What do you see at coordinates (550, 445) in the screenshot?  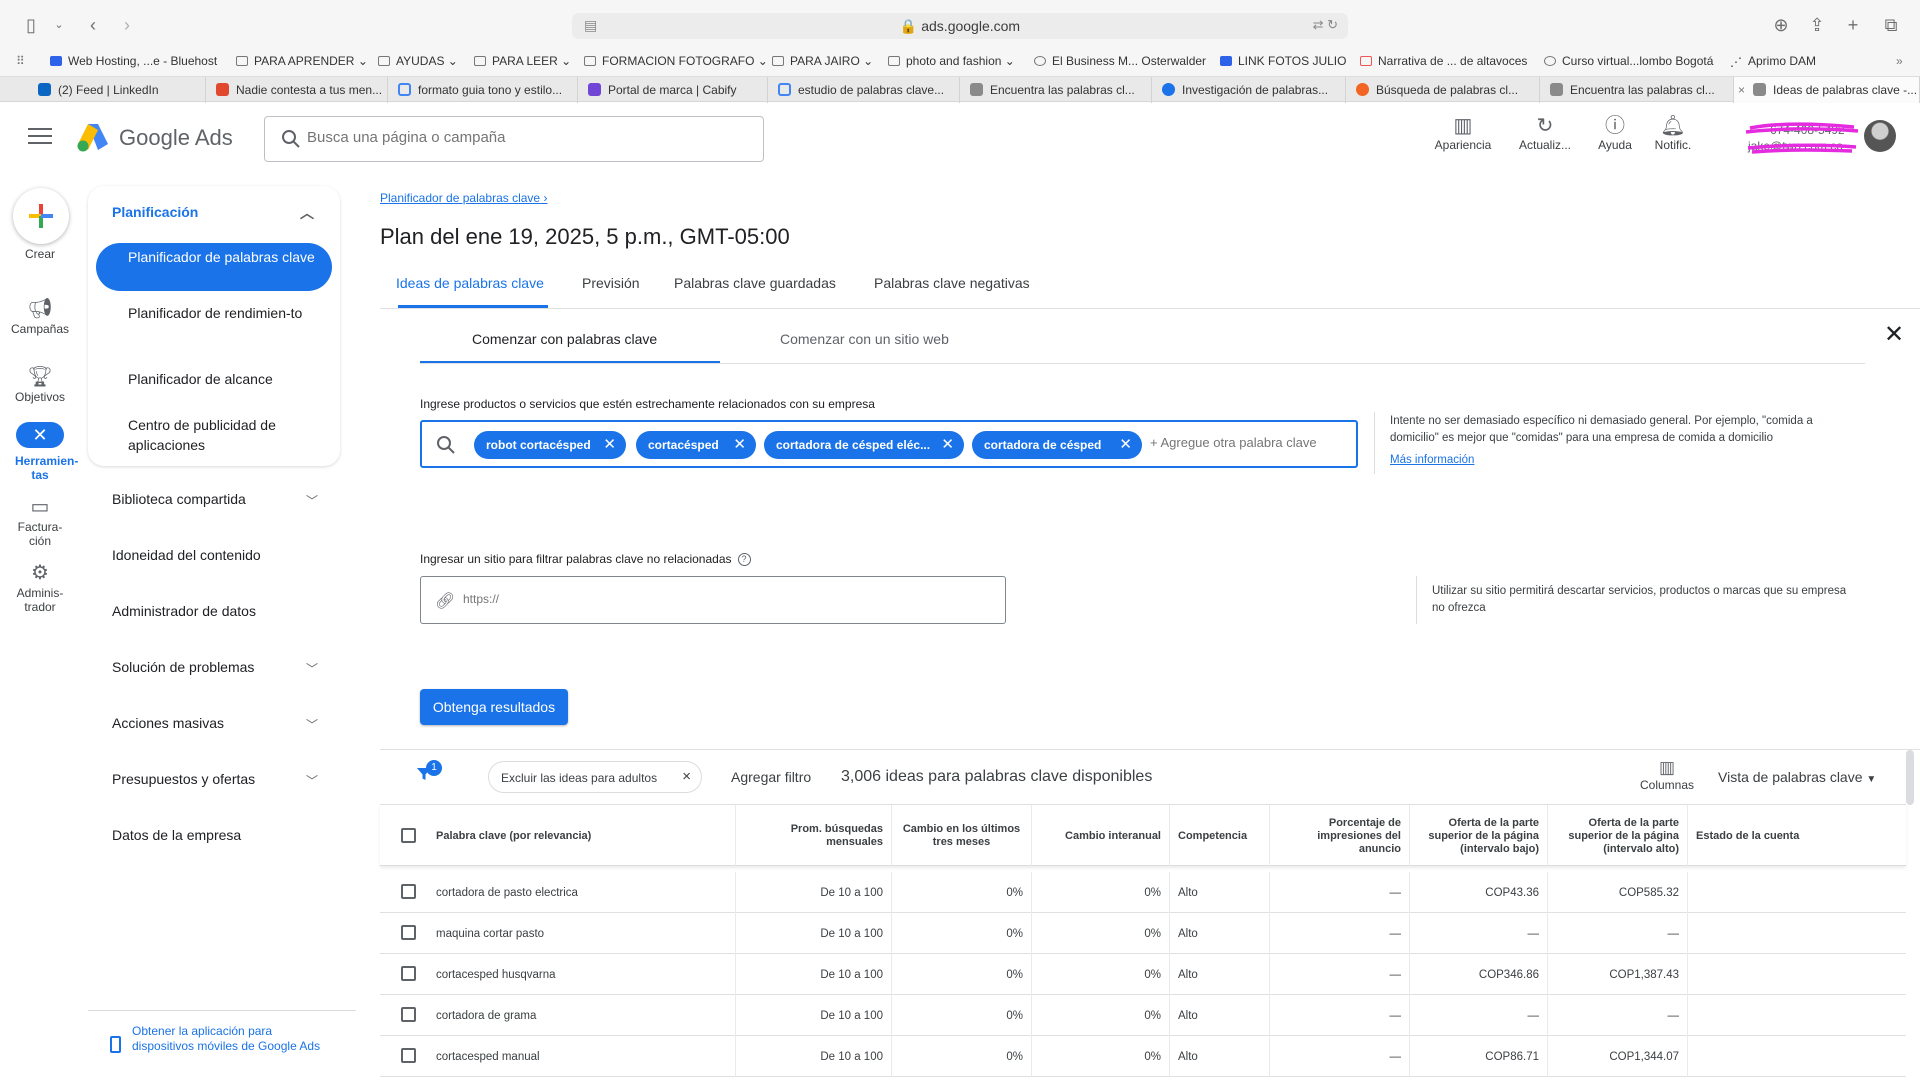 I see `keyword-chip: robot cortacésped ✕` at bounding box center [550, 445].